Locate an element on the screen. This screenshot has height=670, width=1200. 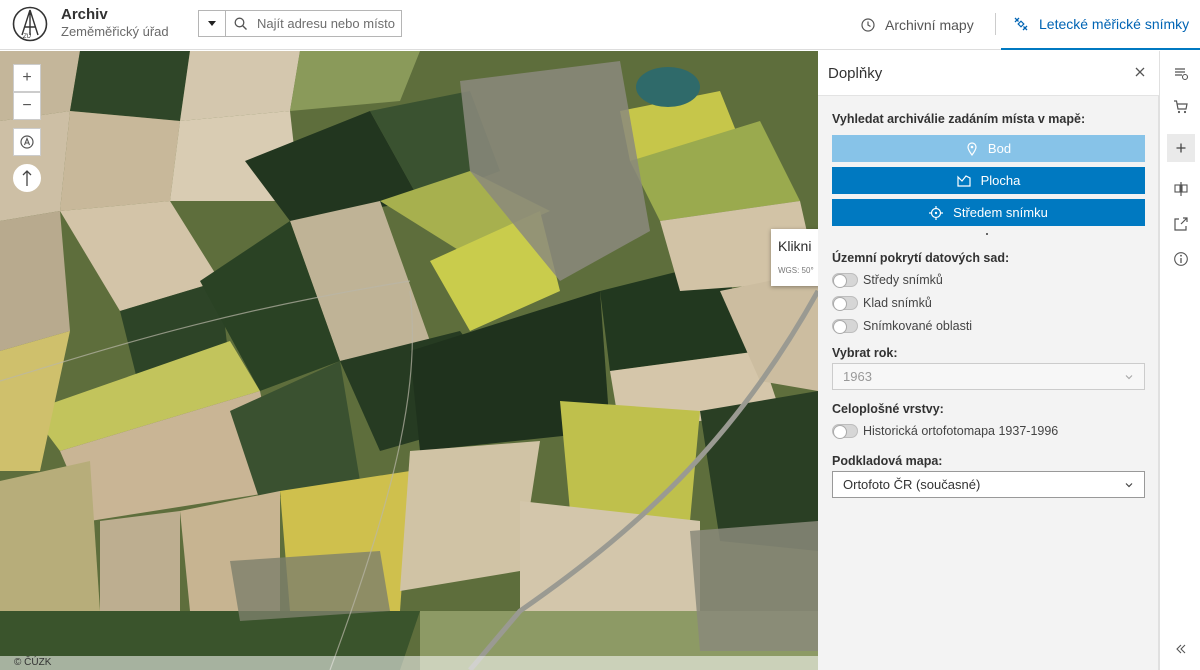
search-source-dropdown is located at coordinates (212, 23).